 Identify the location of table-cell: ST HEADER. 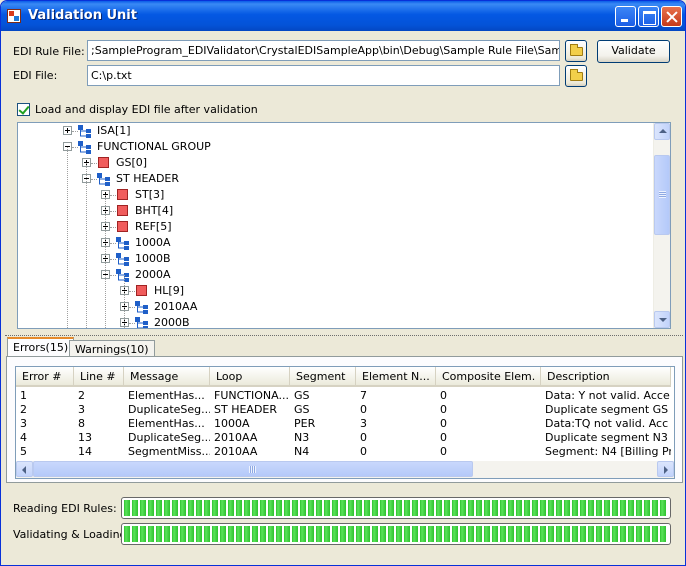
(246, 409).